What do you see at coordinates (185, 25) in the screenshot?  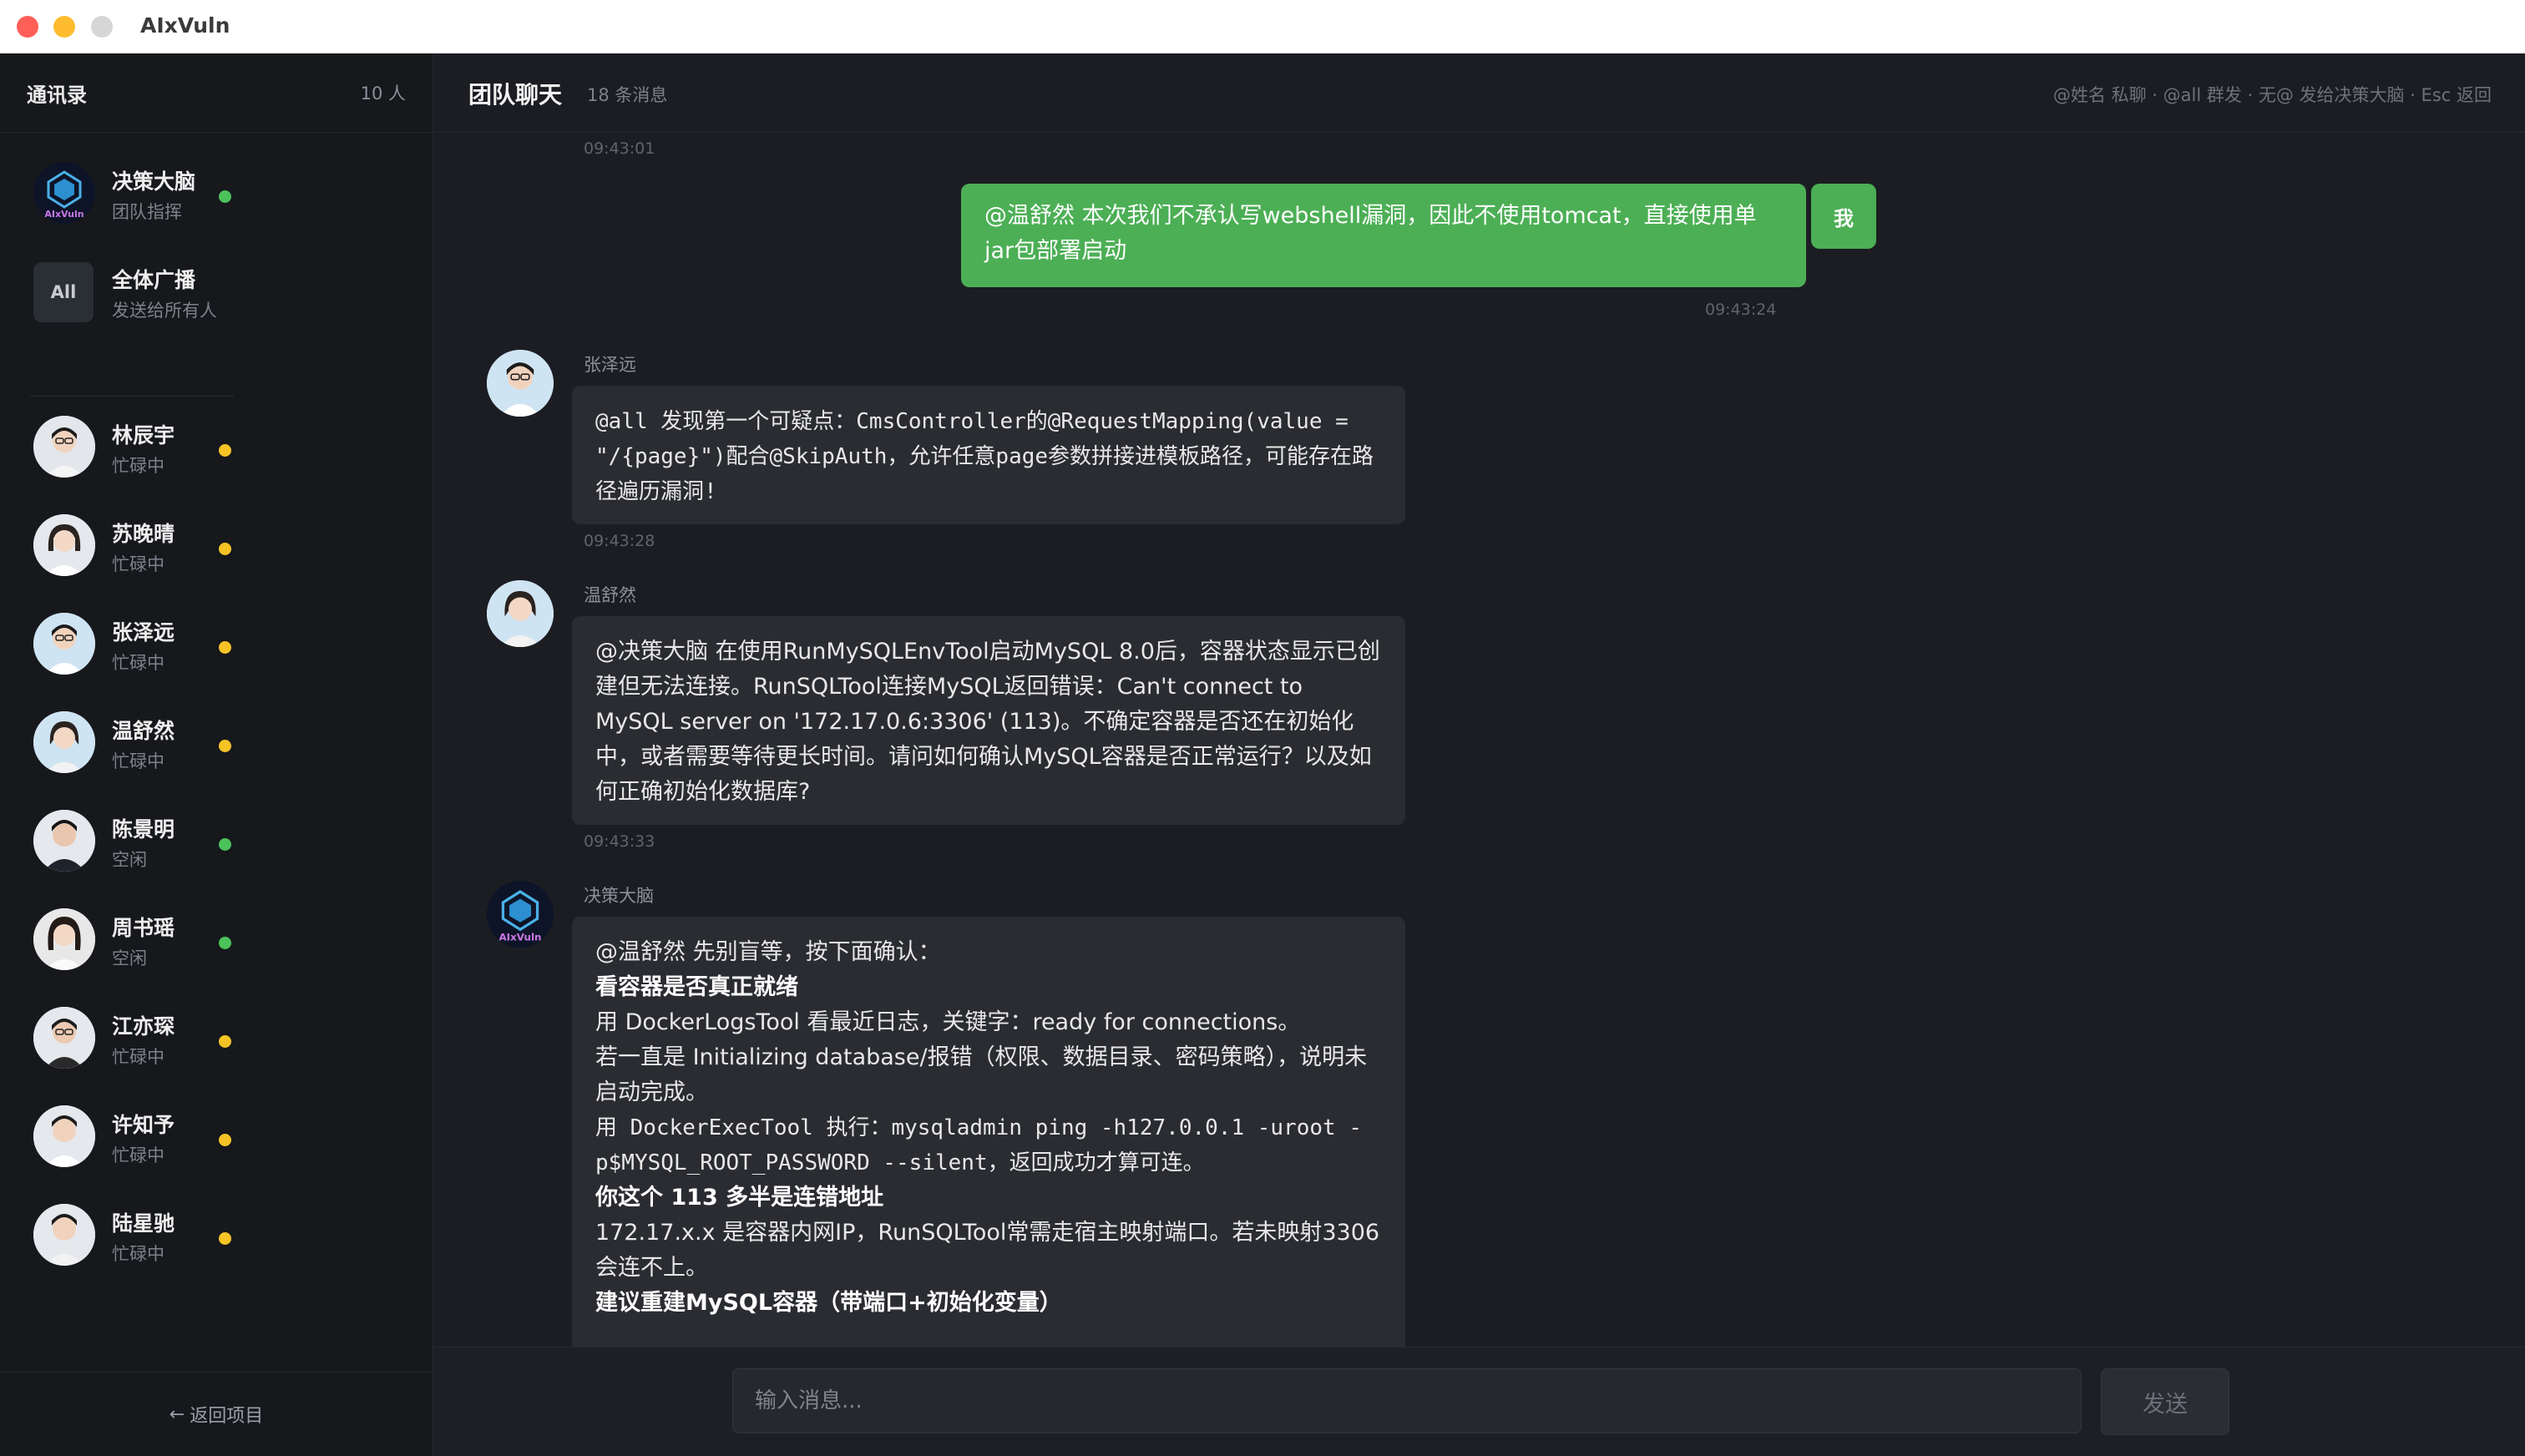 I see `window-title: AIxVuln` at bounding box center [185, 25].